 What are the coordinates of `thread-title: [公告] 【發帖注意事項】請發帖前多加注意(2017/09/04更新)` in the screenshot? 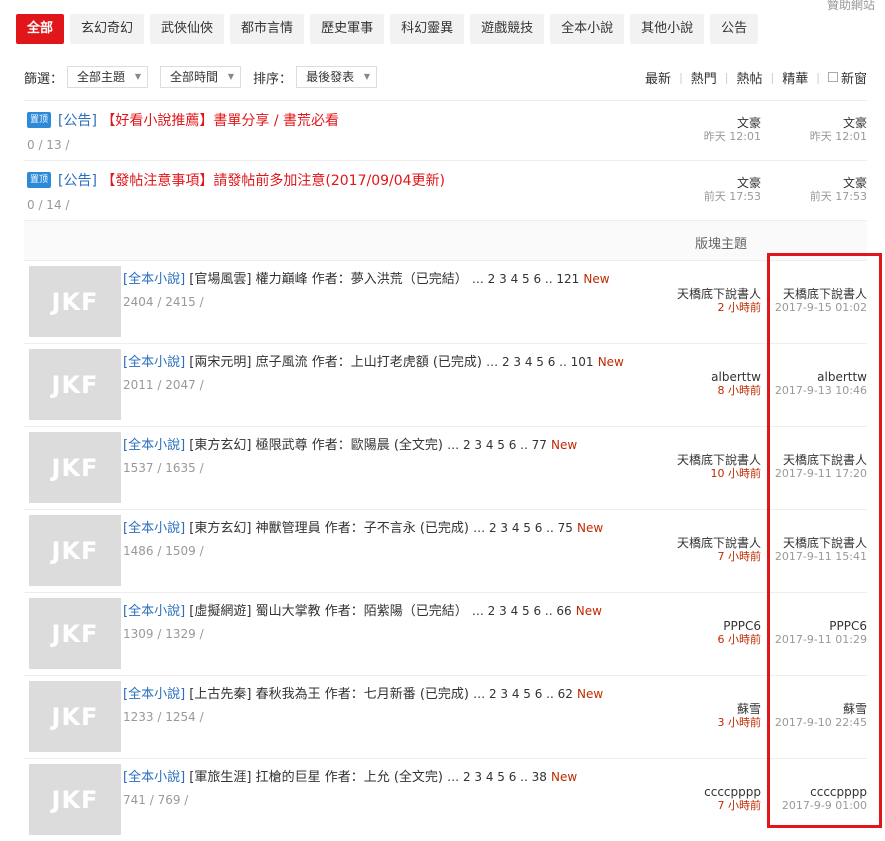 It's located at (251, 180).